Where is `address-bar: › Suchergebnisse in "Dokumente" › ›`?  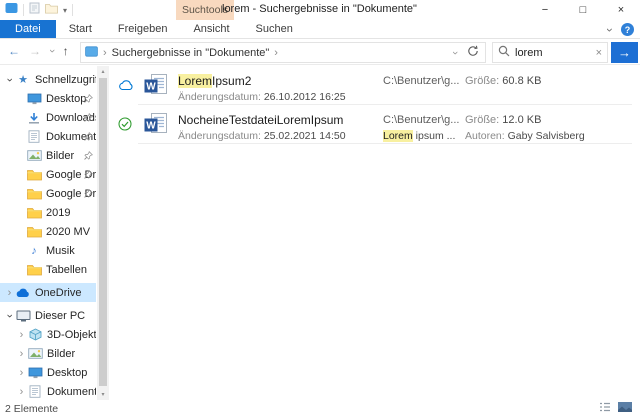 address-bar: › Suchergebnisse in "Dokumente" › › is located at coordinates (283, 52).